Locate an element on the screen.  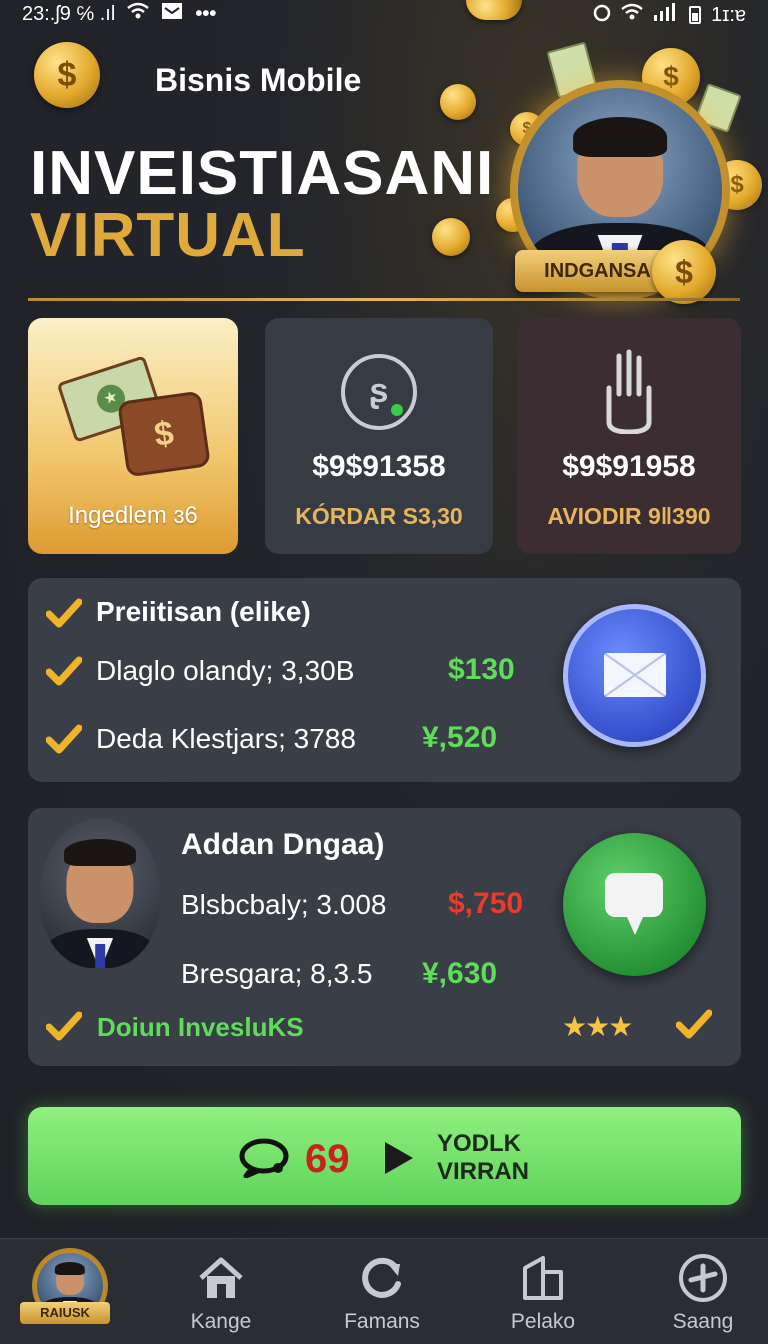
nav-item-famans: Famans is located at coordinates (382, 1291).